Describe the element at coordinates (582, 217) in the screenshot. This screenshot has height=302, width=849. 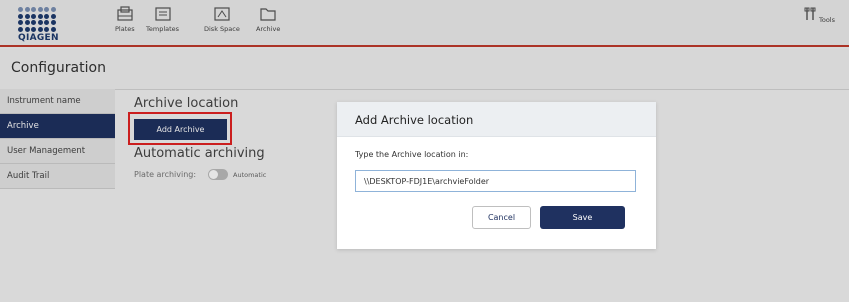
I see `save-button: Save` at that location.